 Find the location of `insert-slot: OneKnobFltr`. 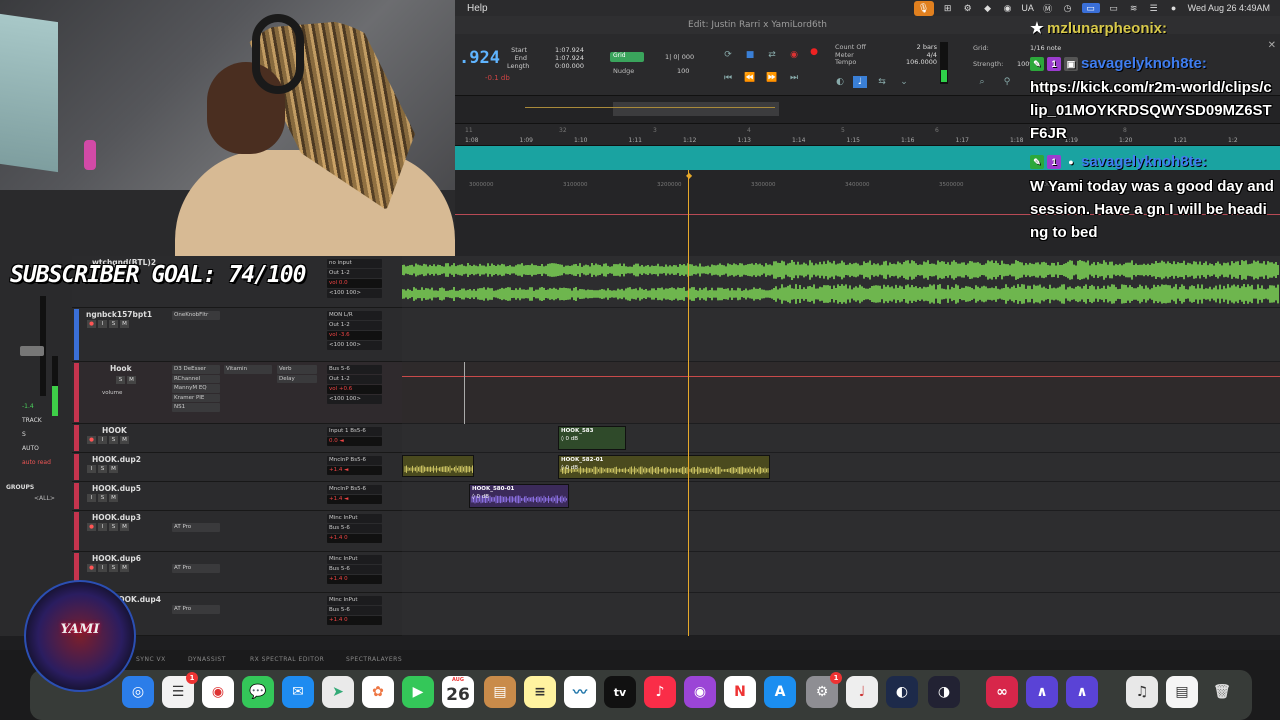

insert-slot: OneKnobFltr is located at coordinates (196, 315).